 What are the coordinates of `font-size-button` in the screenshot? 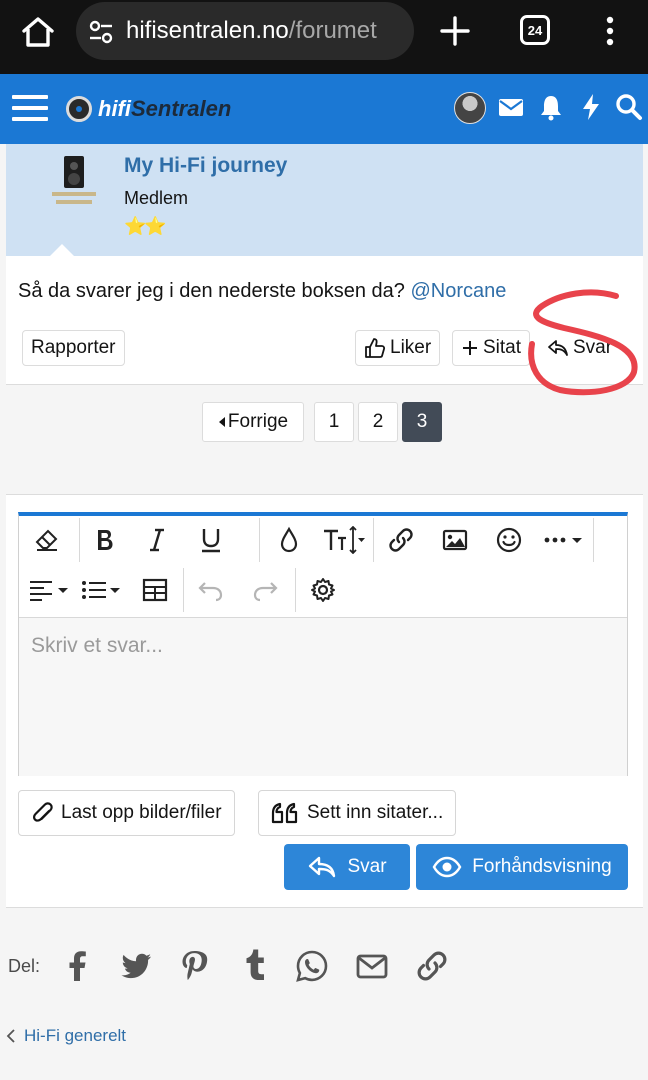 It's located at (344, 540).